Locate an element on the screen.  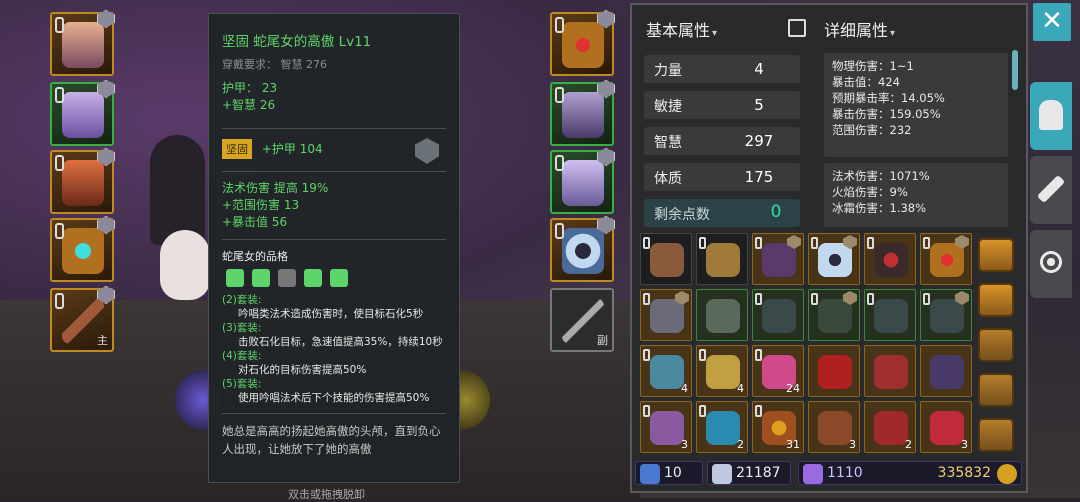
equip-slot-legs is located at coordinates (82, 181).